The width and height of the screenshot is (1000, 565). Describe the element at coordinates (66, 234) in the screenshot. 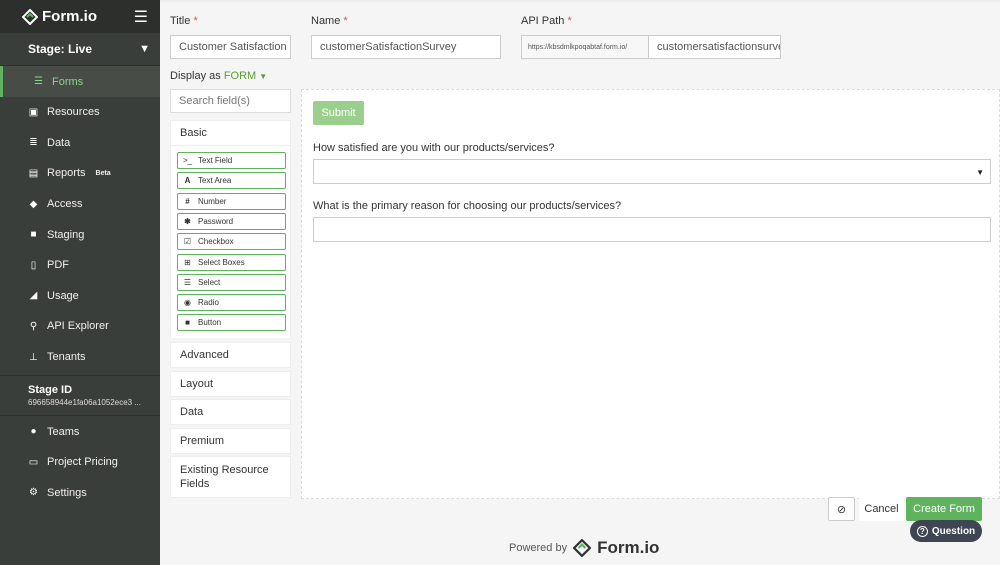

I see `sidebar-item-label: Staging` at that location.